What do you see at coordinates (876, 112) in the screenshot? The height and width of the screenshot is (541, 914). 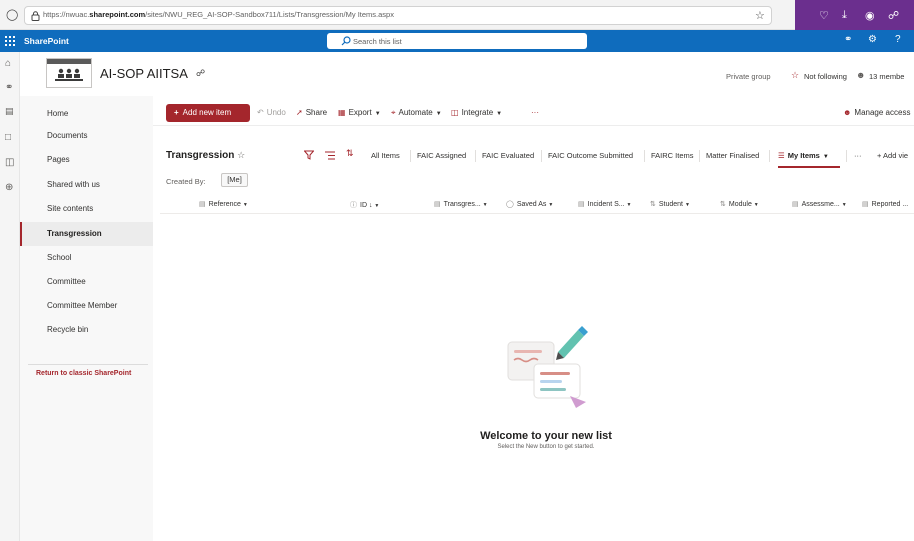 I see `manage-access-button: ☻ Manage access` at bounding box center [876, 112].